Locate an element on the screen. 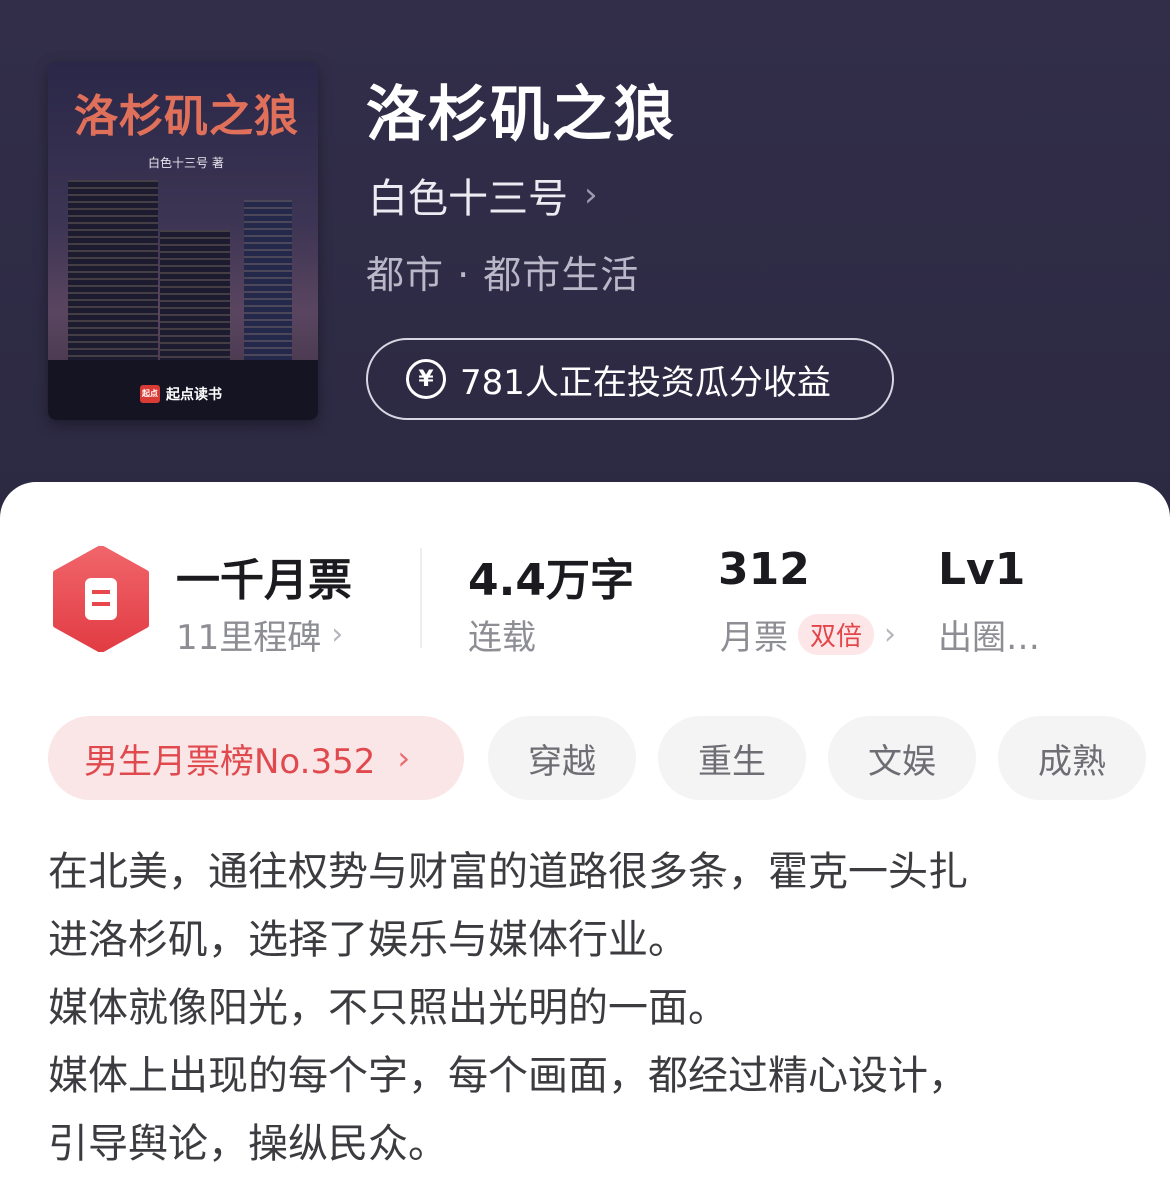 The height and width of the screenshot is (1204, 1170). rank-tag-button: 男生月票榜No.352 › is located at coordinates (256, 758).